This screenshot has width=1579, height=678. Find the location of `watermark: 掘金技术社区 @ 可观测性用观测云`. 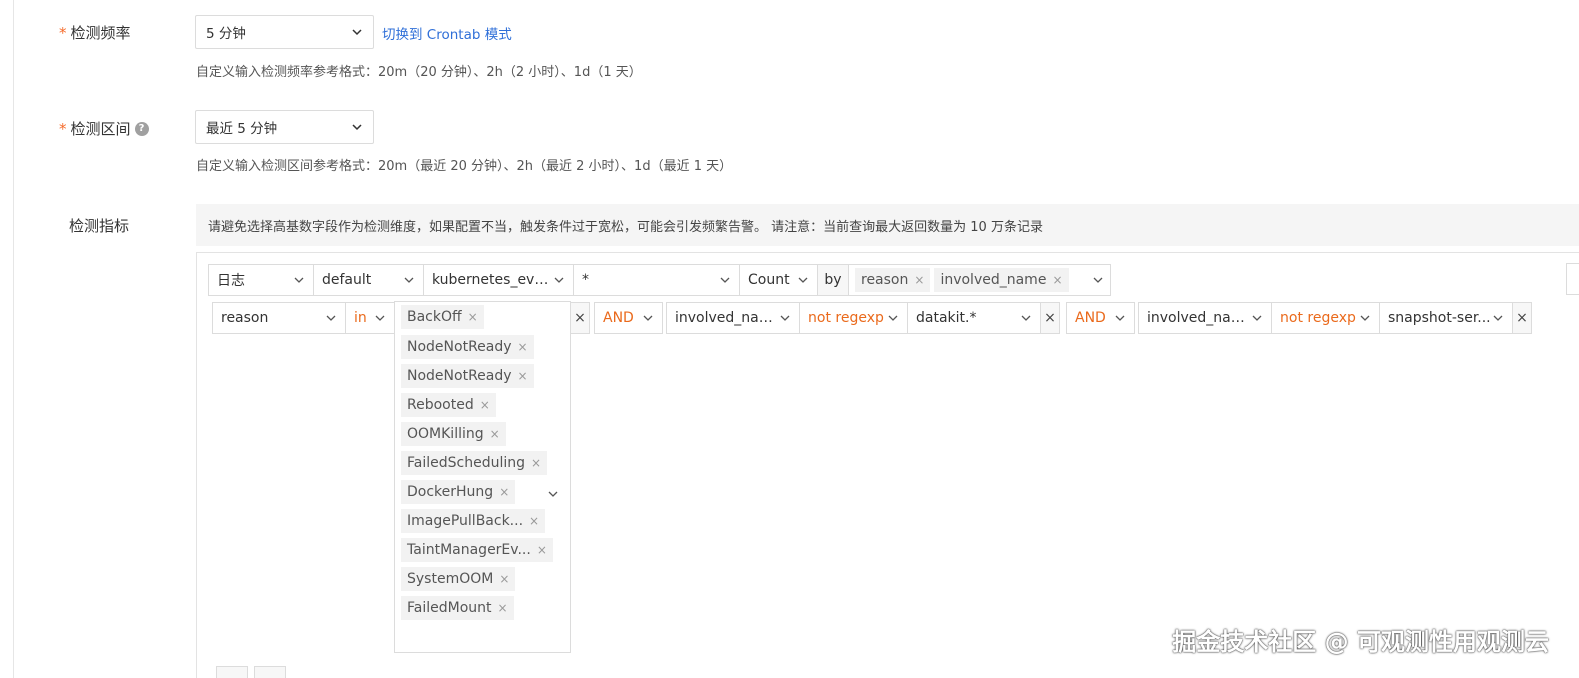

watermark: 掘金技术社区 @ 可观测性用观测云 is located at coordinates (1360, 642).